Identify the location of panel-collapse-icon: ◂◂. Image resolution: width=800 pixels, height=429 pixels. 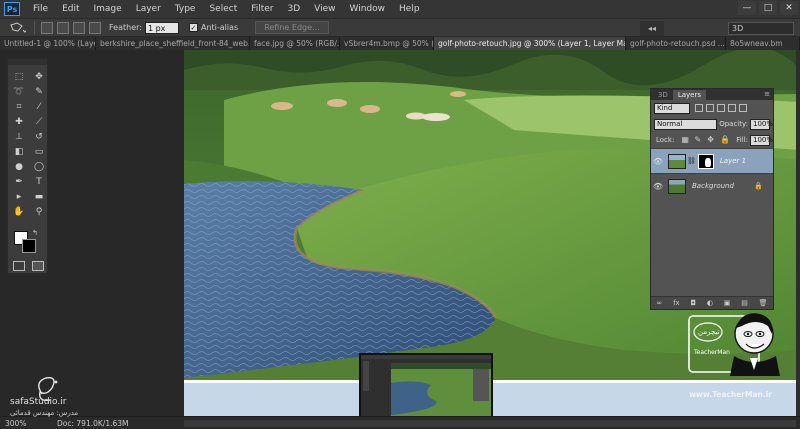
(652, 28).